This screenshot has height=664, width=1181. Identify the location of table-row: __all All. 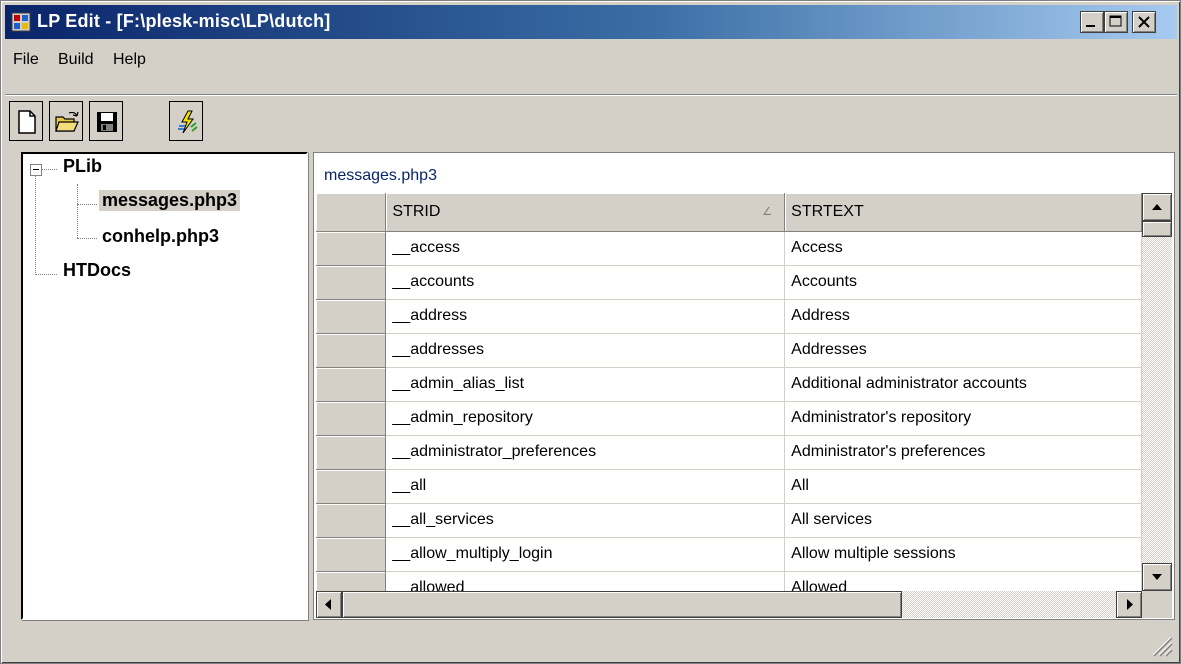
(729, 486).